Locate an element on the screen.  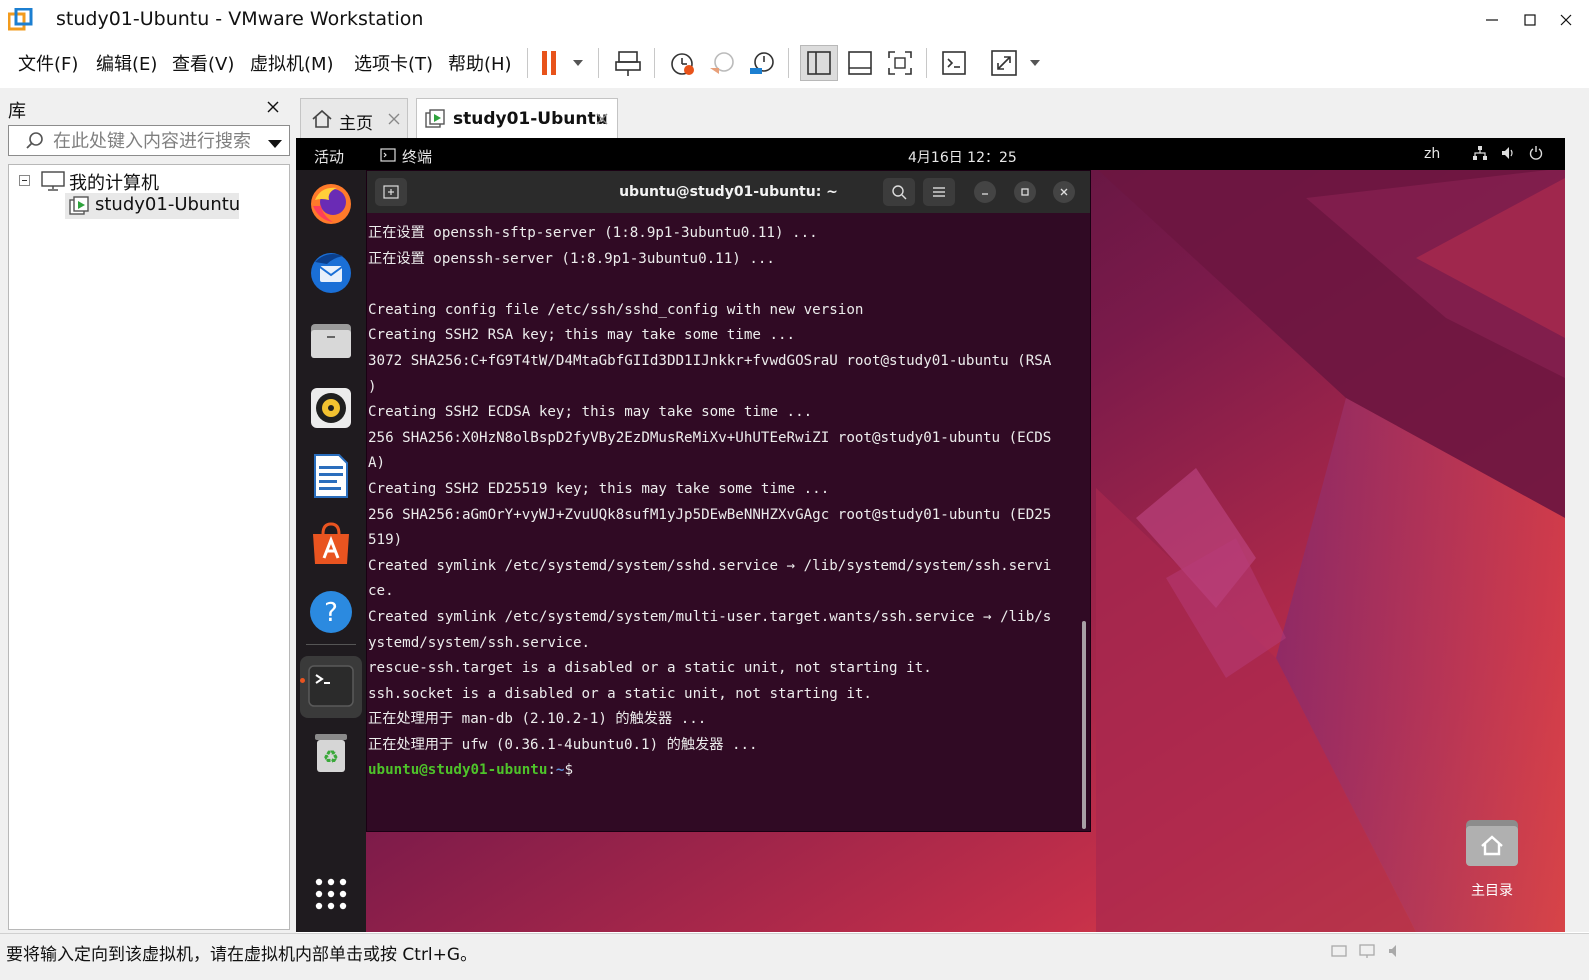
desktop-home-folder: 主目录 is located at coordinates (1492, 858).